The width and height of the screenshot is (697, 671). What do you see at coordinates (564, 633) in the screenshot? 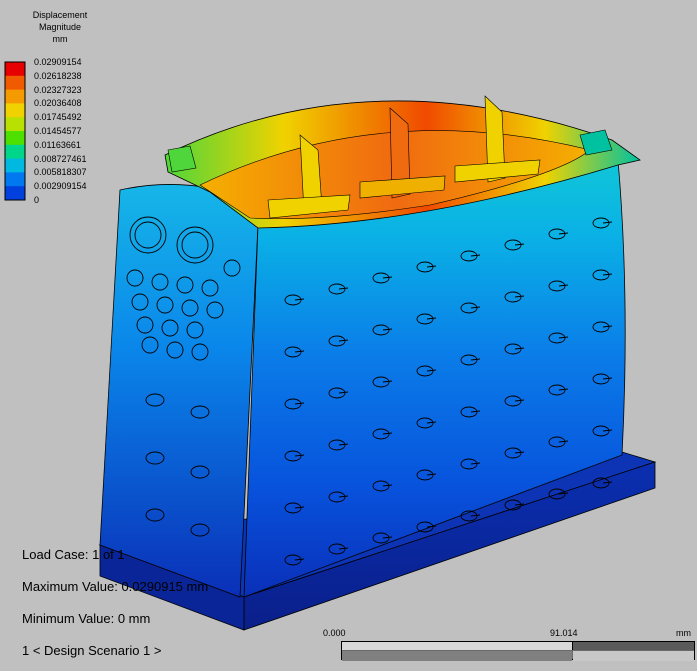
I see `scale-mid-label: 91.014` at bounding box center [564, 633].